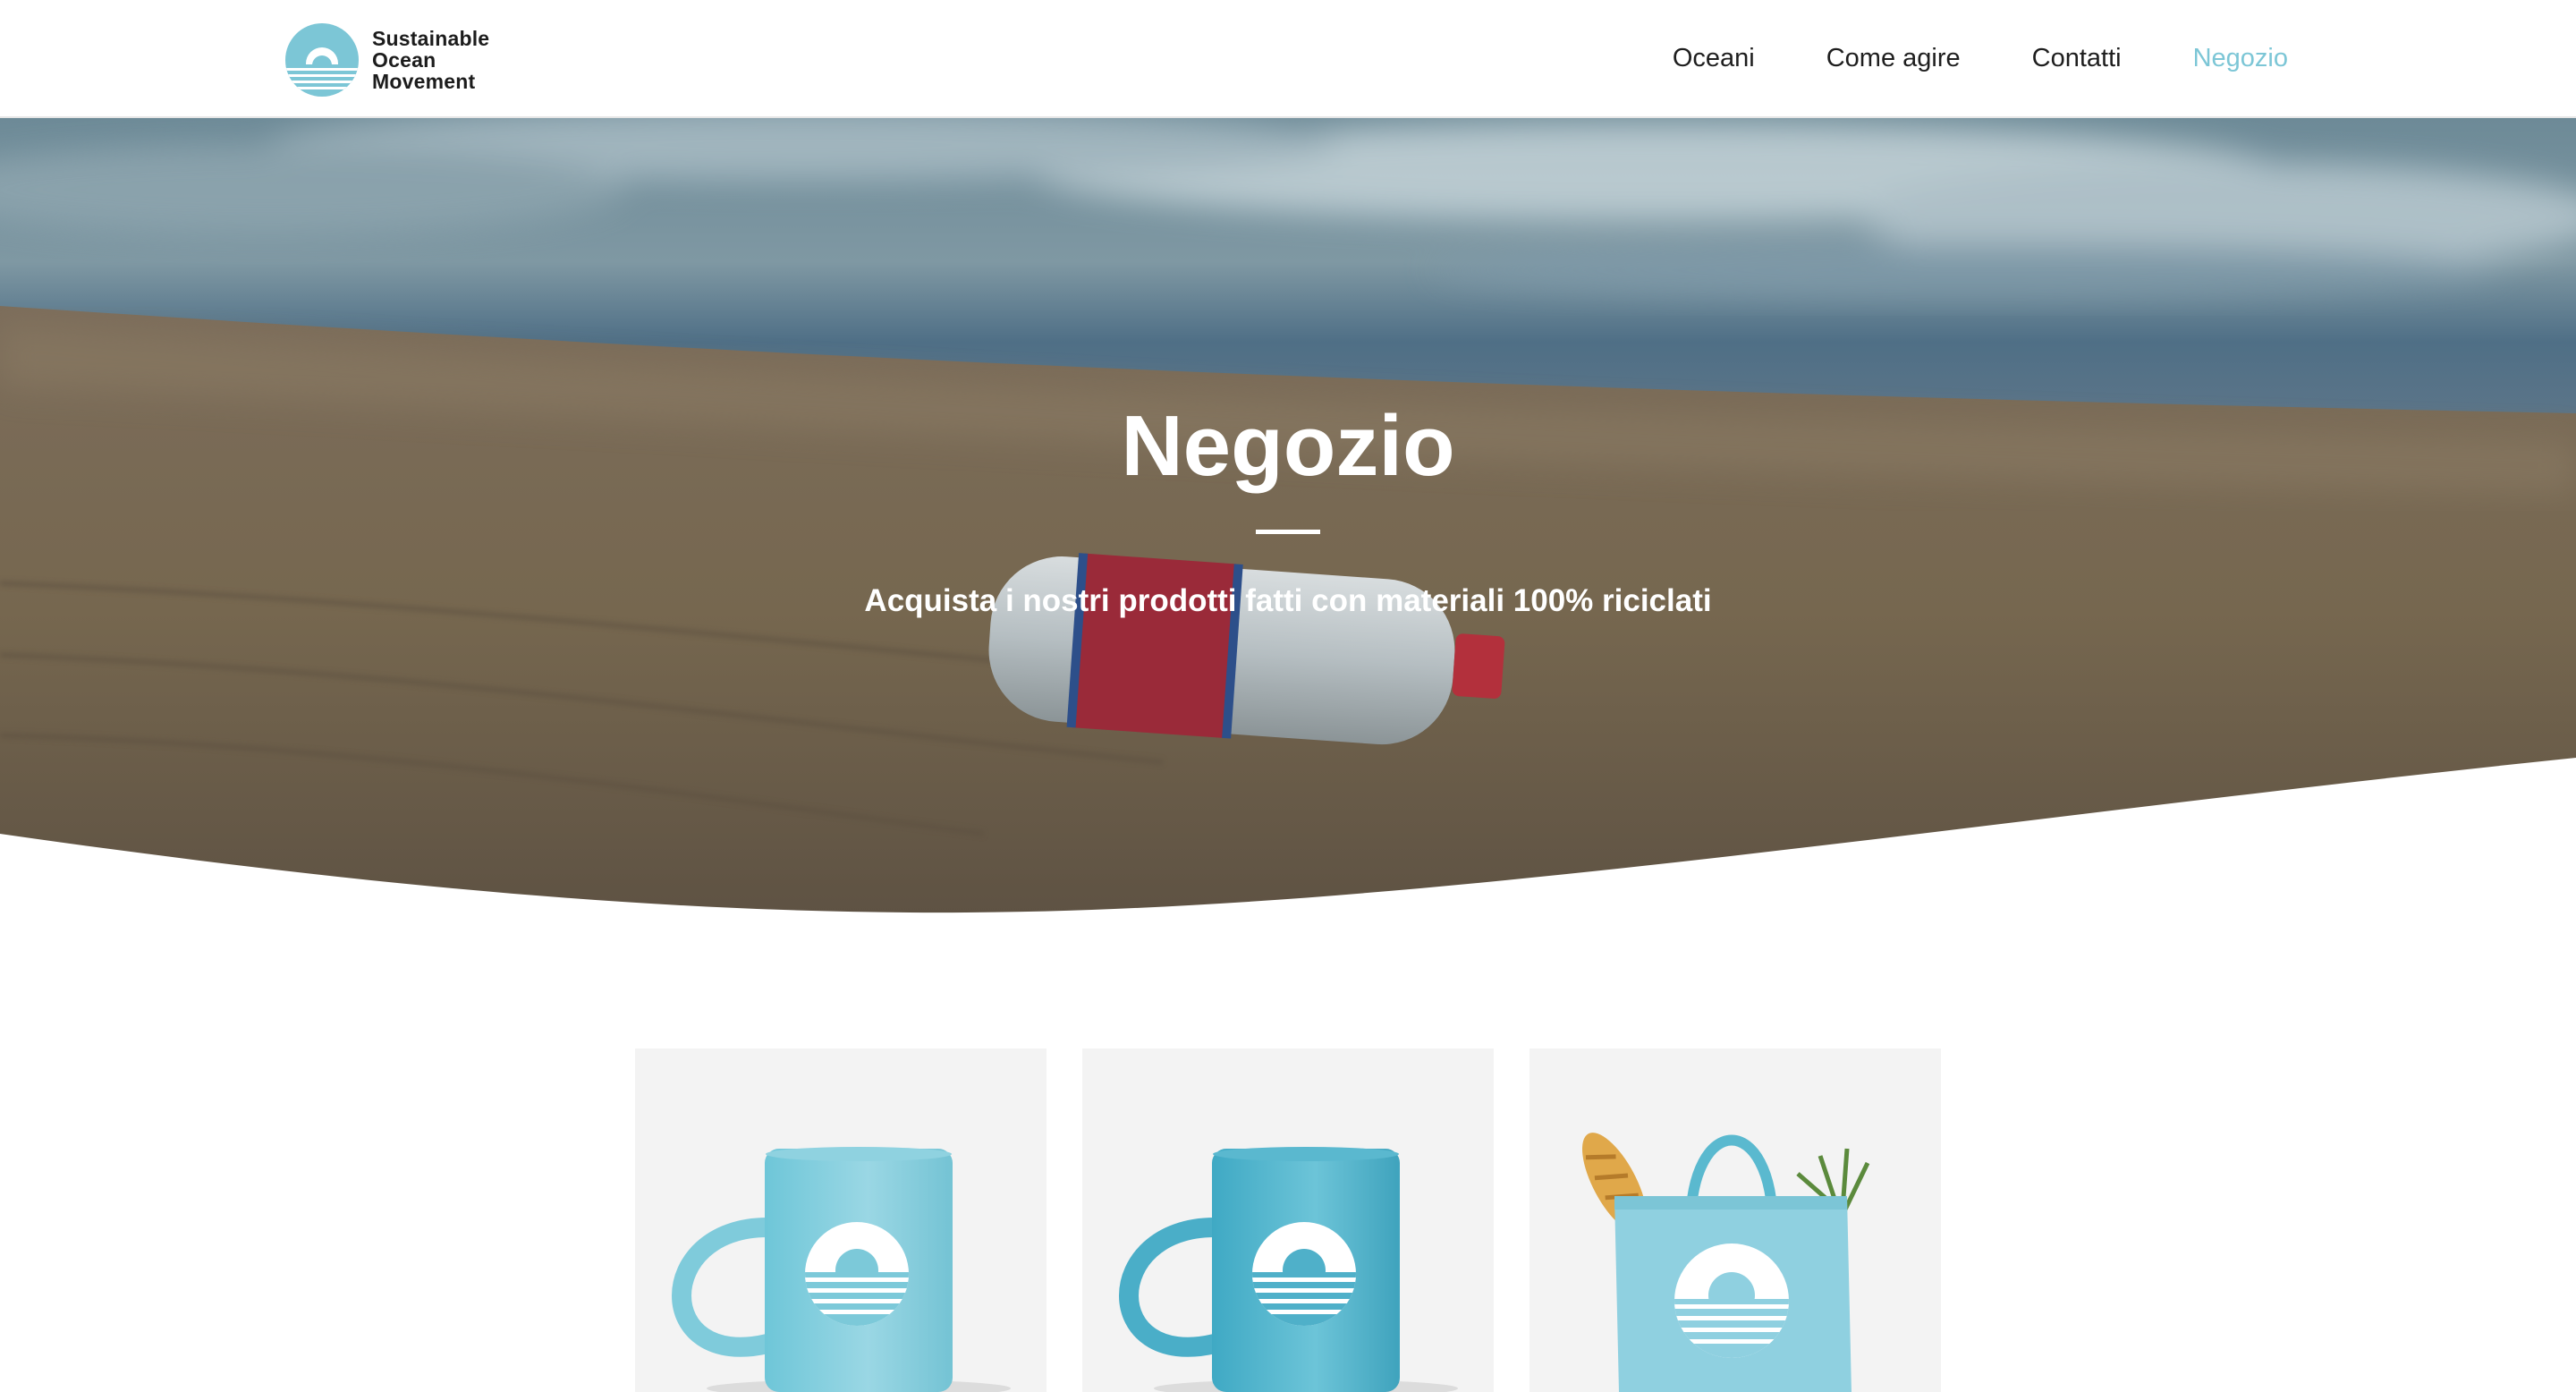 This screenshot has width=2576, height=1392. I want to click on nav-link-come-agire: Come agire, so click(1893, 58).